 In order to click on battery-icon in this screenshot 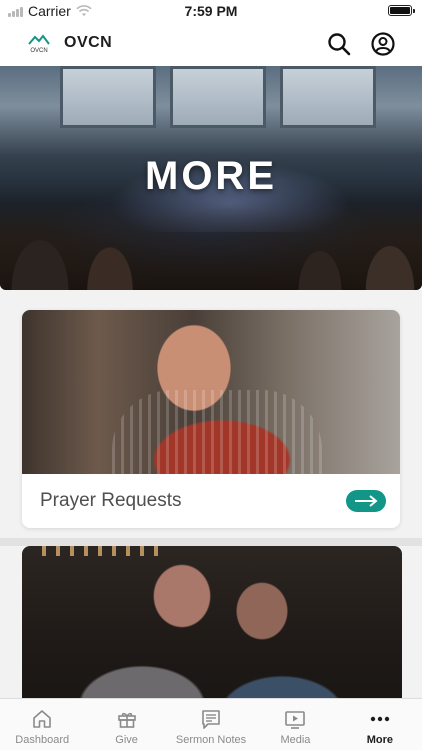, I will do `click(401, 10)`.